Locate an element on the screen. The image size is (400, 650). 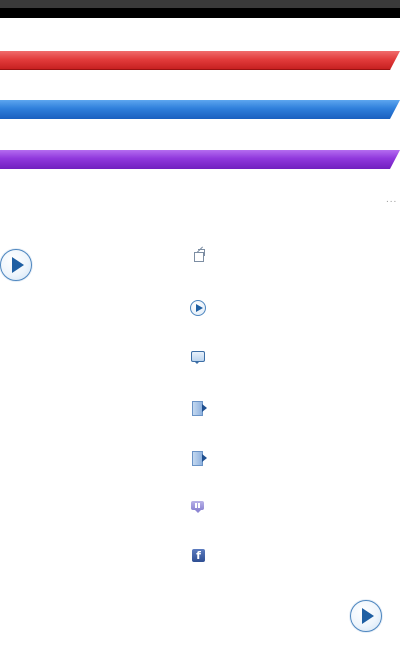
play-button-right is located at coordinates (366, 616).